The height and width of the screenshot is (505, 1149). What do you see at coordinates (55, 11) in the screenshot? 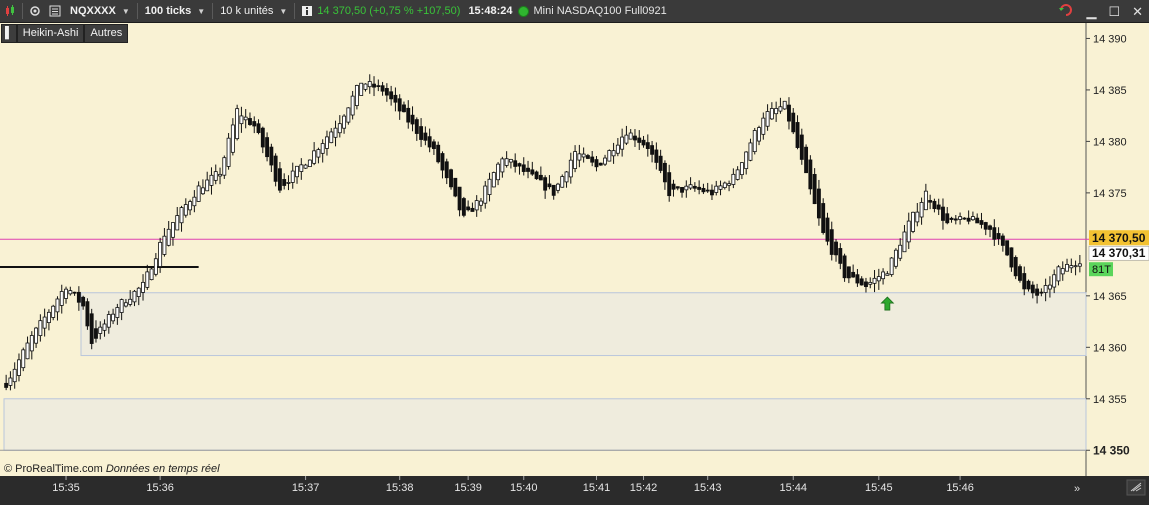
I see `list-icon` at bounding box center [55, 11].